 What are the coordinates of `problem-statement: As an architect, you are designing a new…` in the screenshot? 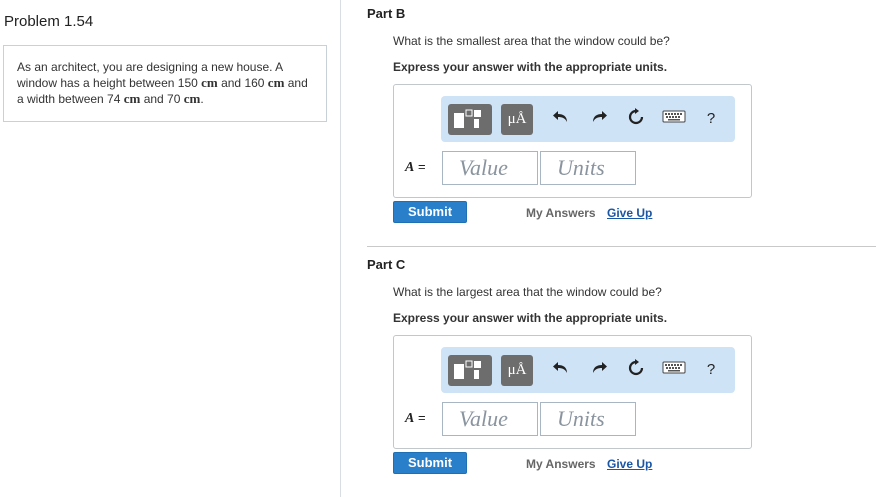 It's located at (165, 83).